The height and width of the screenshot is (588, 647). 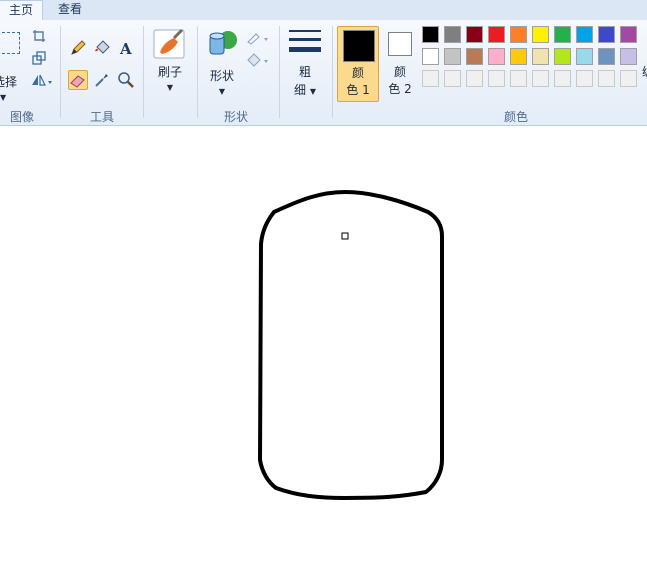 What do you see at coordinates (21, 117) in the screenshot?
I see `image-group-label: 图像` at bounding box center [21, 117].